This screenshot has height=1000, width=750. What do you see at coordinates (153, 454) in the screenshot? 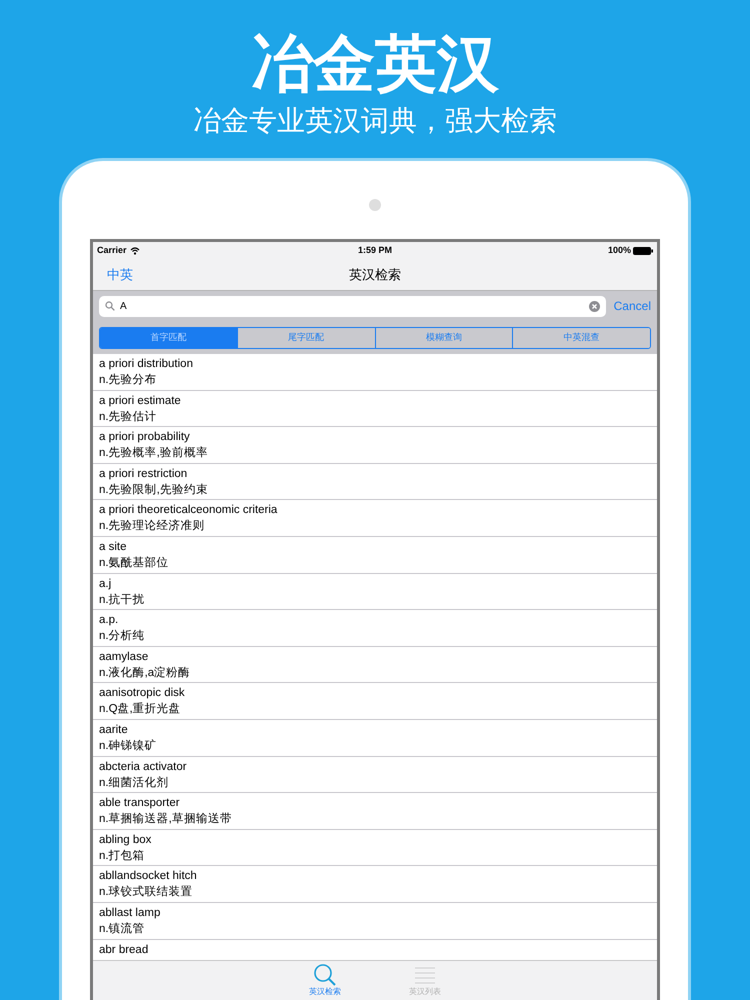
I see `entry-meaning: n.先验概率,验前概率` at bounding box center [153, 454].